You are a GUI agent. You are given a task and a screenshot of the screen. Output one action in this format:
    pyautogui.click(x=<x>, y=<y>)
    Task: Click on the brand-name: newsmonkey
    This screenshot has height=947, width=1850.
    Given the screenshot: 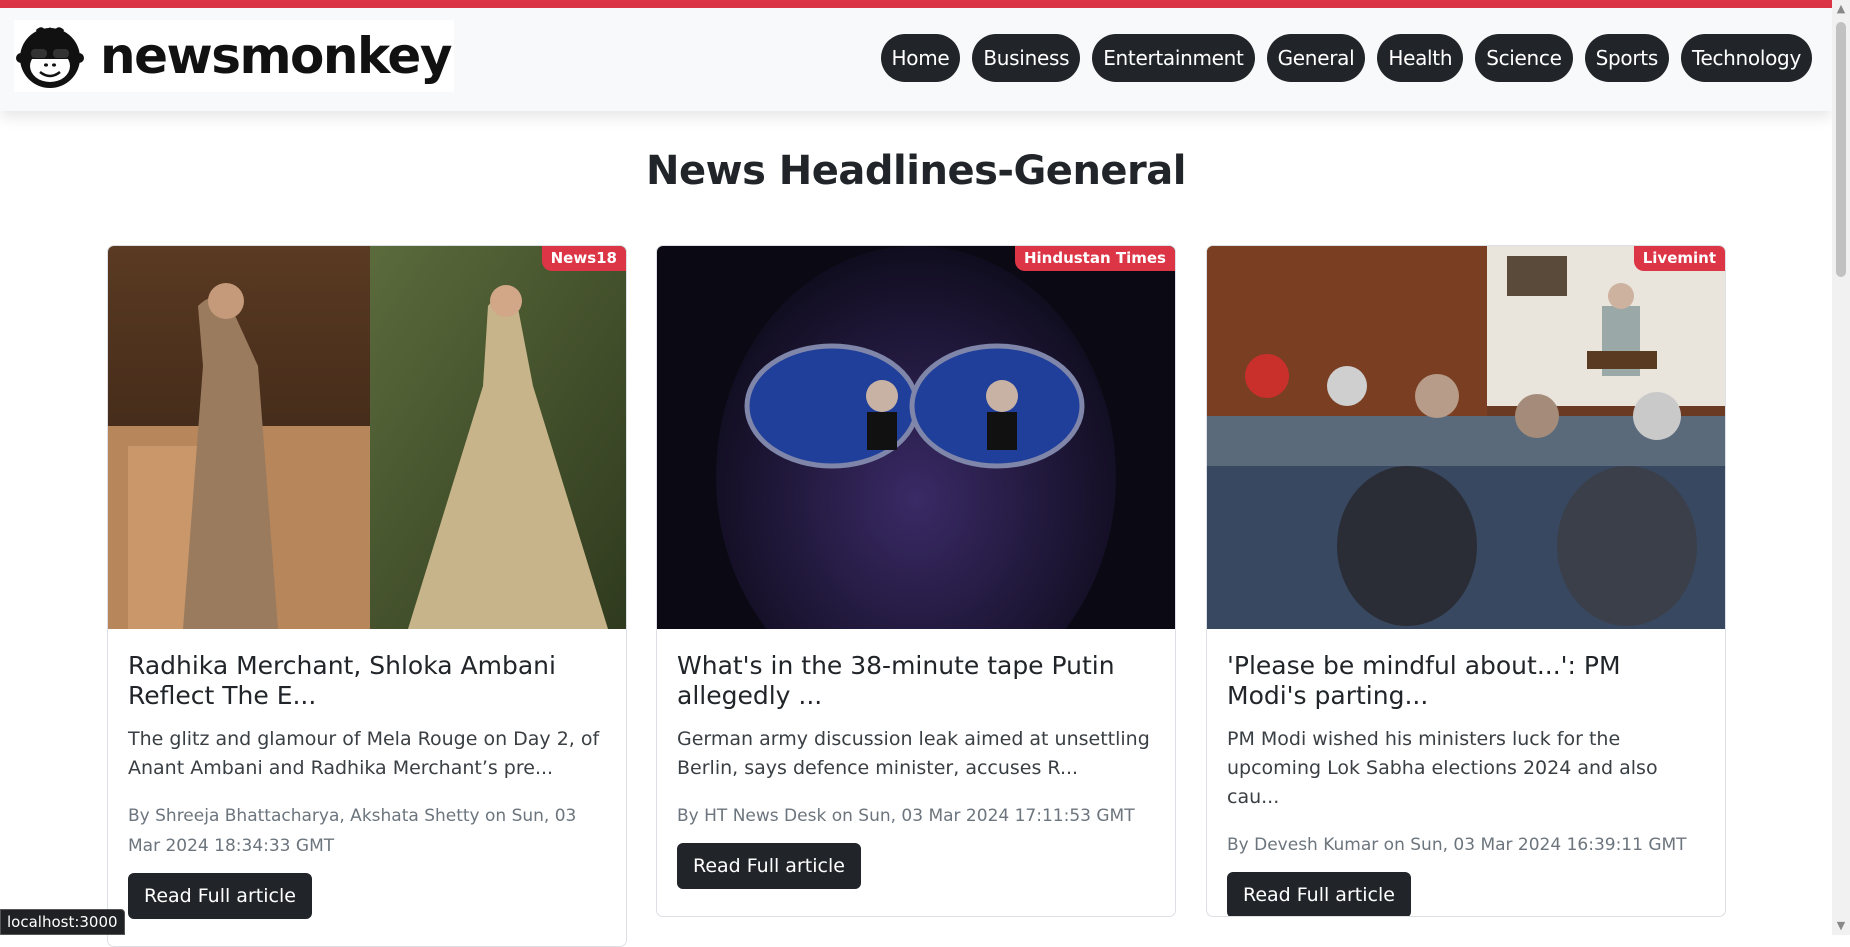 What is the action you would take?
    pyautogui.click(x=276, y=56)
    